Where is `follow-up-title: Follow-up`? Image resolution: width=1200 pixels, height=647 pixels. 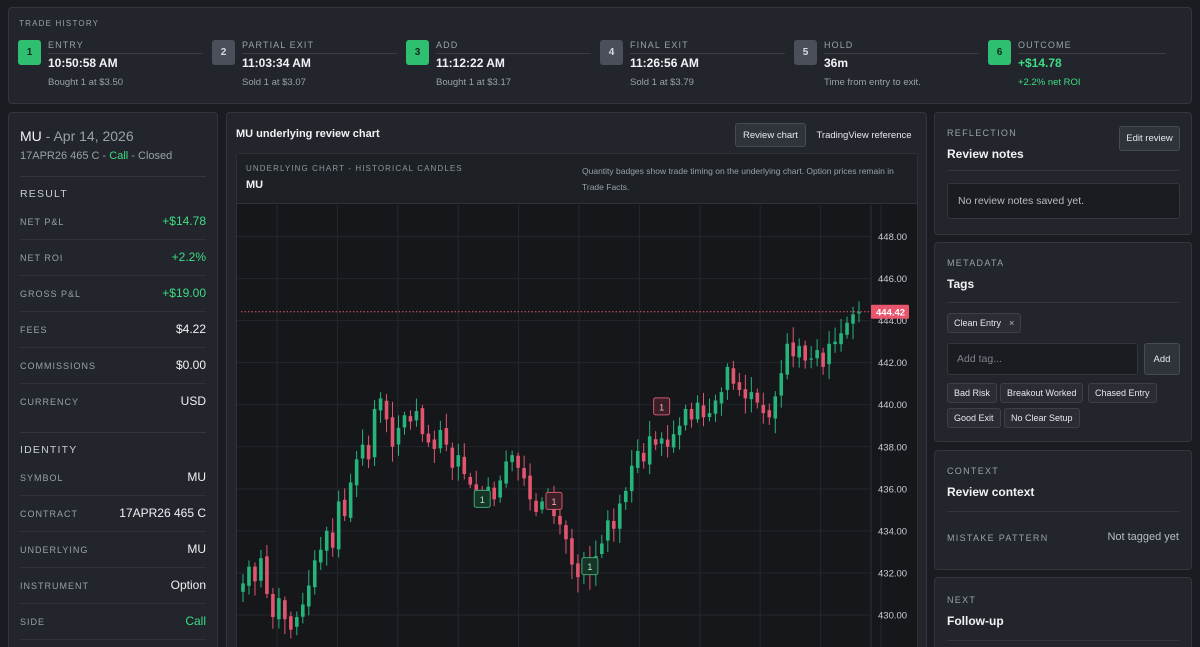
follow-up-title: Follow-up is located at coordinates (975, 621).